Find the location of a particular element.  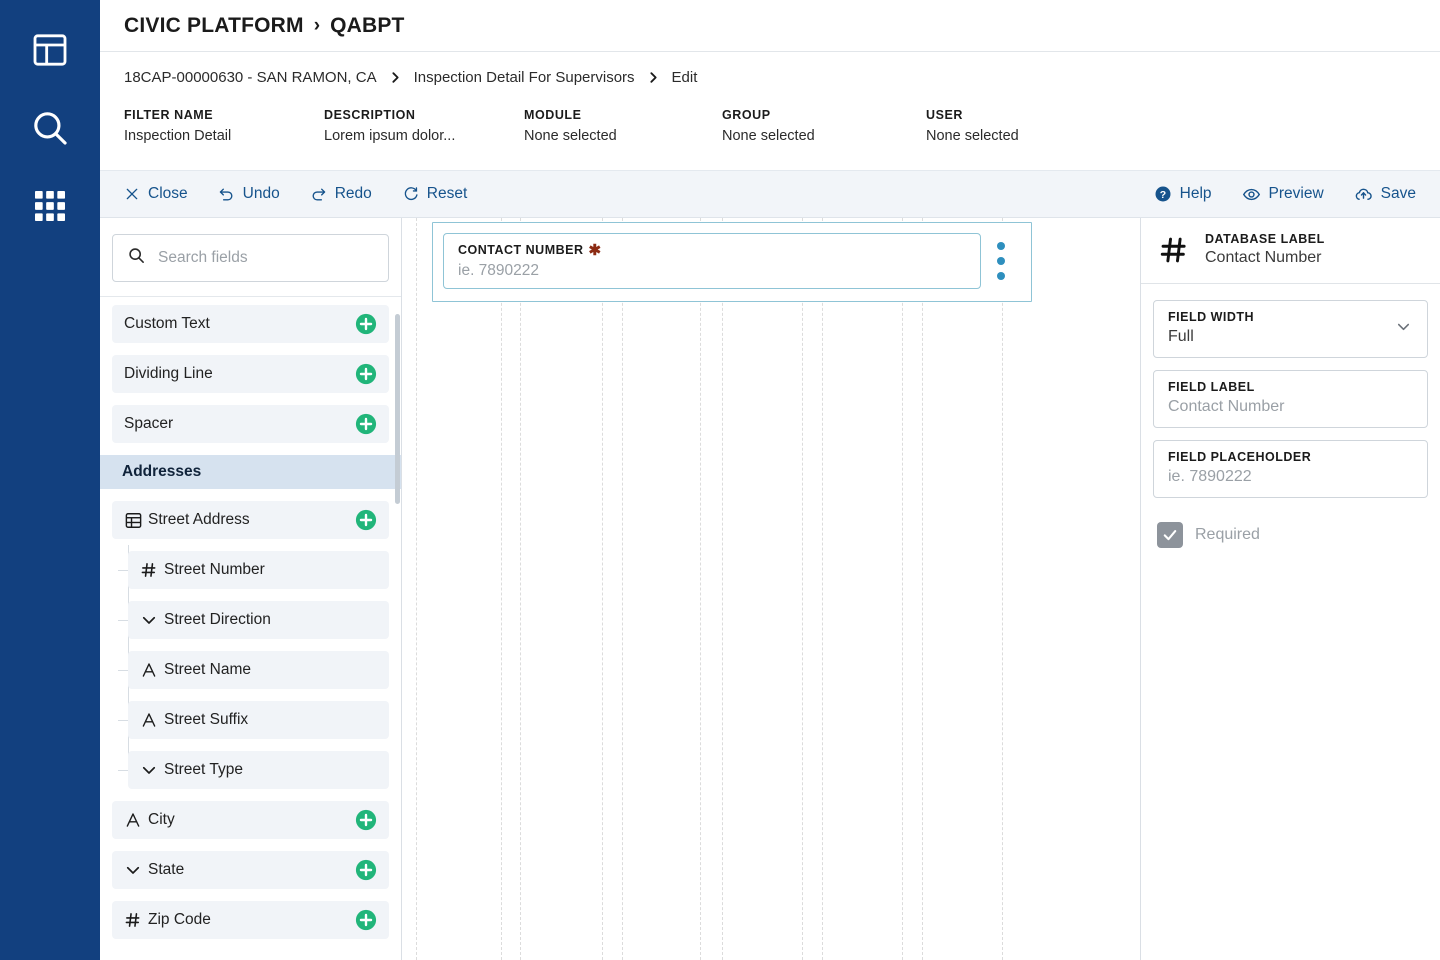

palette-item-zip-code: Zip Code is located at coordinates (250, 920).